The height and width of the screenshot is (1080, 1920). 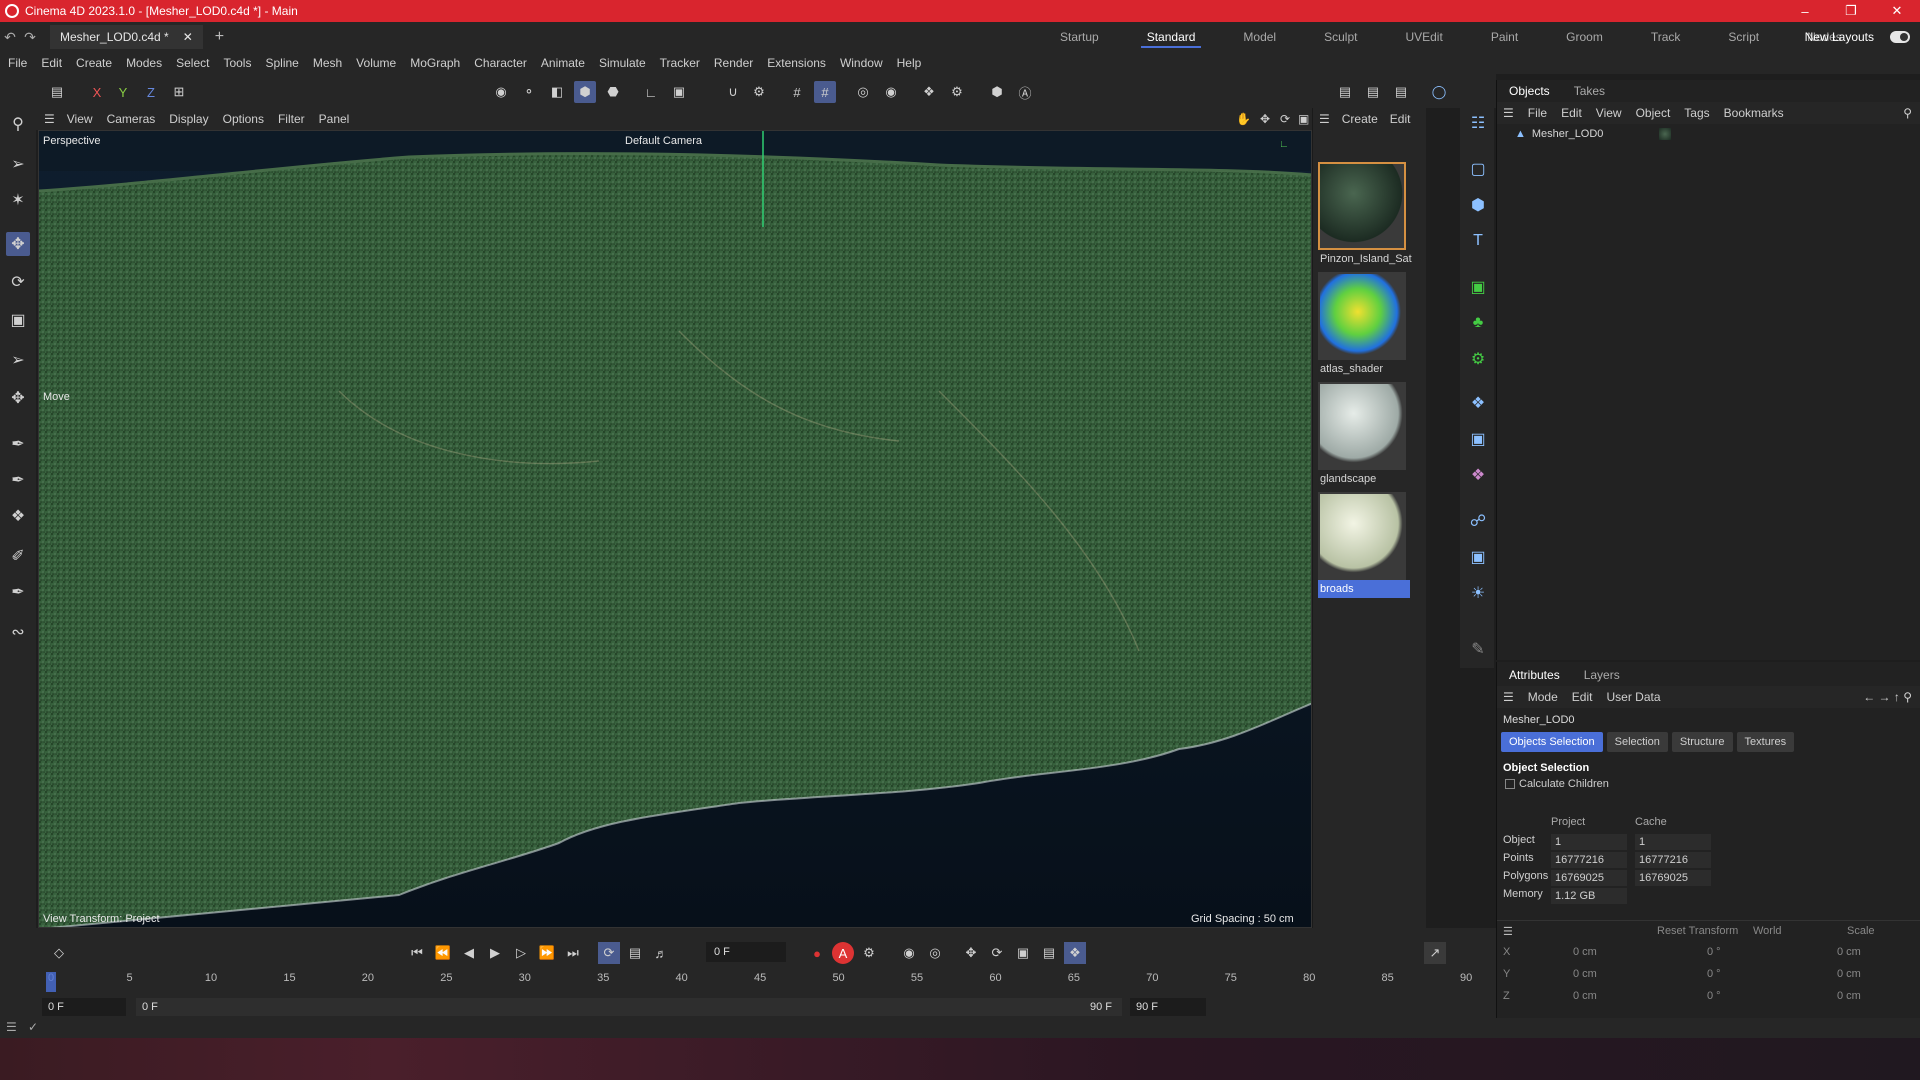 I want to click on cube-icon: ⬢, so click(x=1478, y=205).